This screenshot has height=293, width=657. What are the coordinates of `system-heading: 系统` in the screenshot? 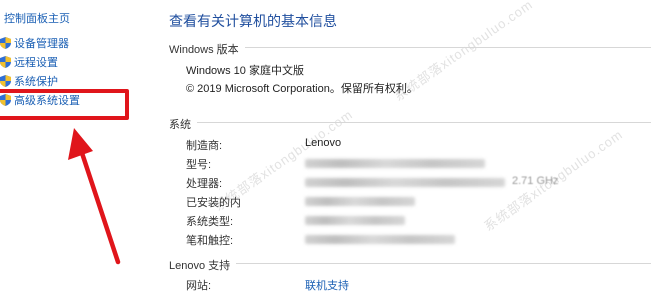 It's located at (183, 124).